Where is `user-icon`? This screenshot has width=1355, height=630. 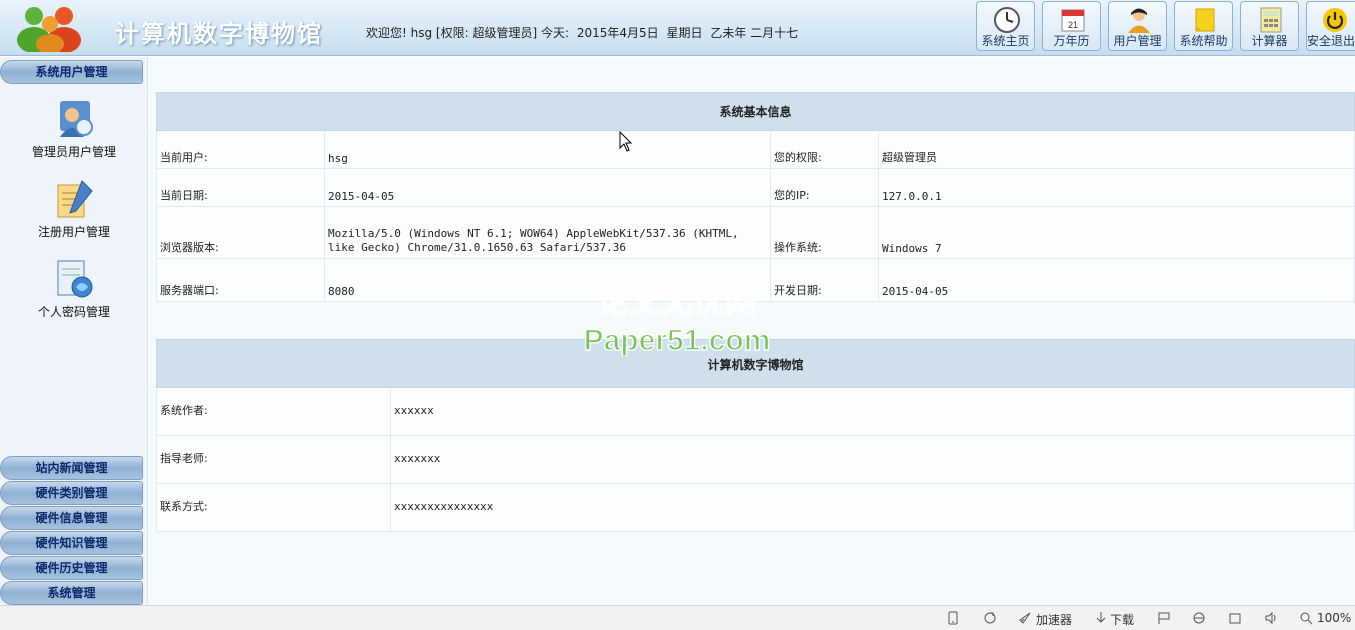 user-icon is located at coordinates (1139, 20).